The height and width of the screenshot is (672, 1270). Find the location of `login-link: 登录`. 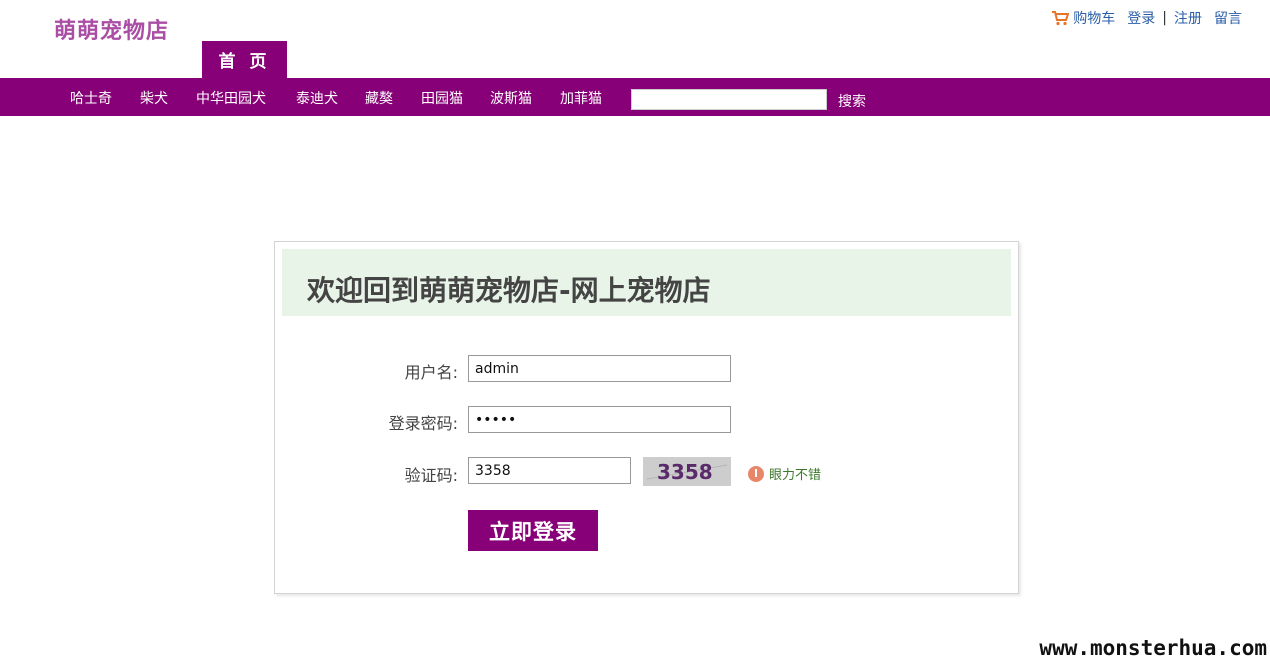

login-link: 登录 is located at coordinates (1141, 18).